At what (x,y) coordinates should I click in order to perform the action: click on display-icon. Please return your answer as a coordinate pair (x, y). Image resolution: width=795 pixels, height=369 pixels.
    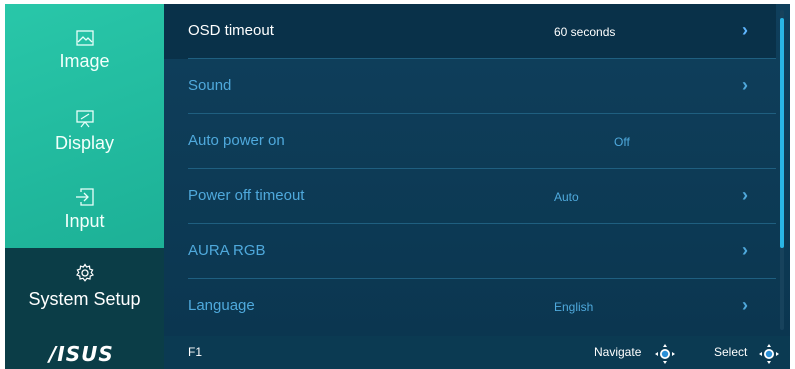
    Looking at the image, I should click on (84, 119).